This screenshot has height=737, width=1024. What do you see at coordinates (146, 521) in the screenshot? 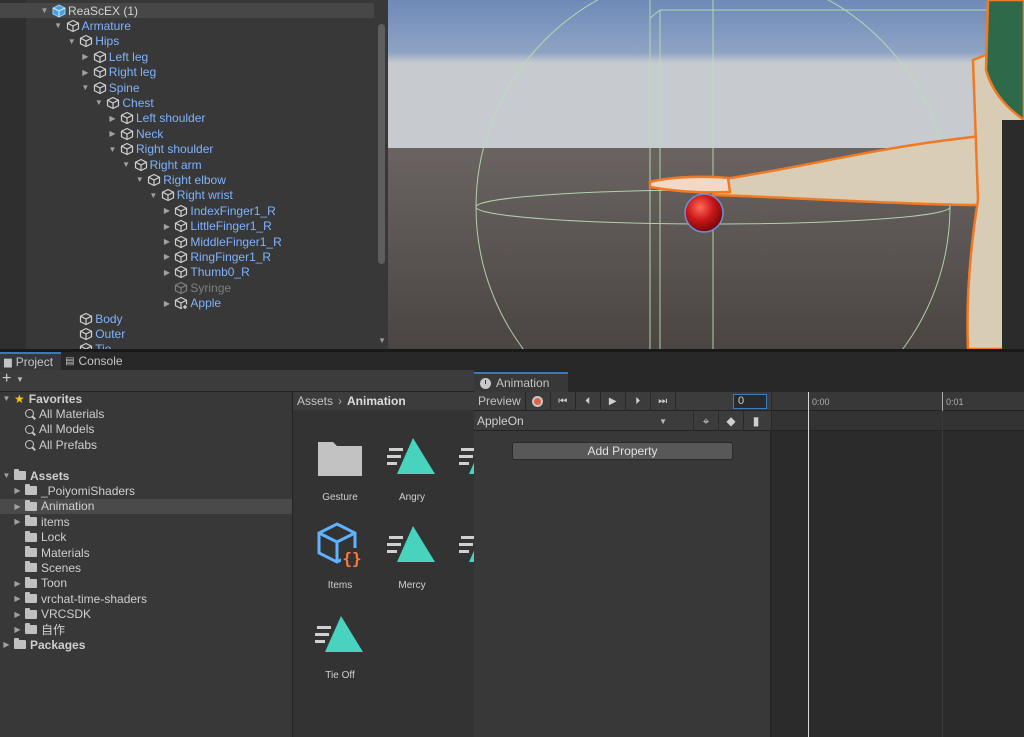
I see `tree-item: ▶ items` at bounding box center [146, 521].